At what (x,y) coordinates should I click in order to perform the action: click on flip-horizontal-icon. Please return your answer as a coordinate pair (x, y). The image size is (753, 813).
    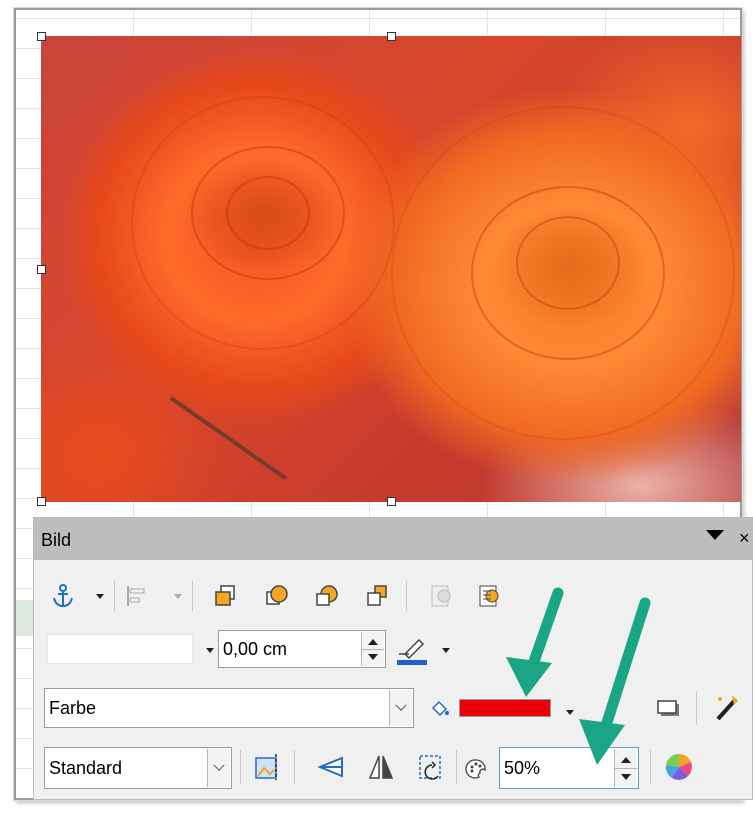
    Looking at the image, I should click on (381, 767).